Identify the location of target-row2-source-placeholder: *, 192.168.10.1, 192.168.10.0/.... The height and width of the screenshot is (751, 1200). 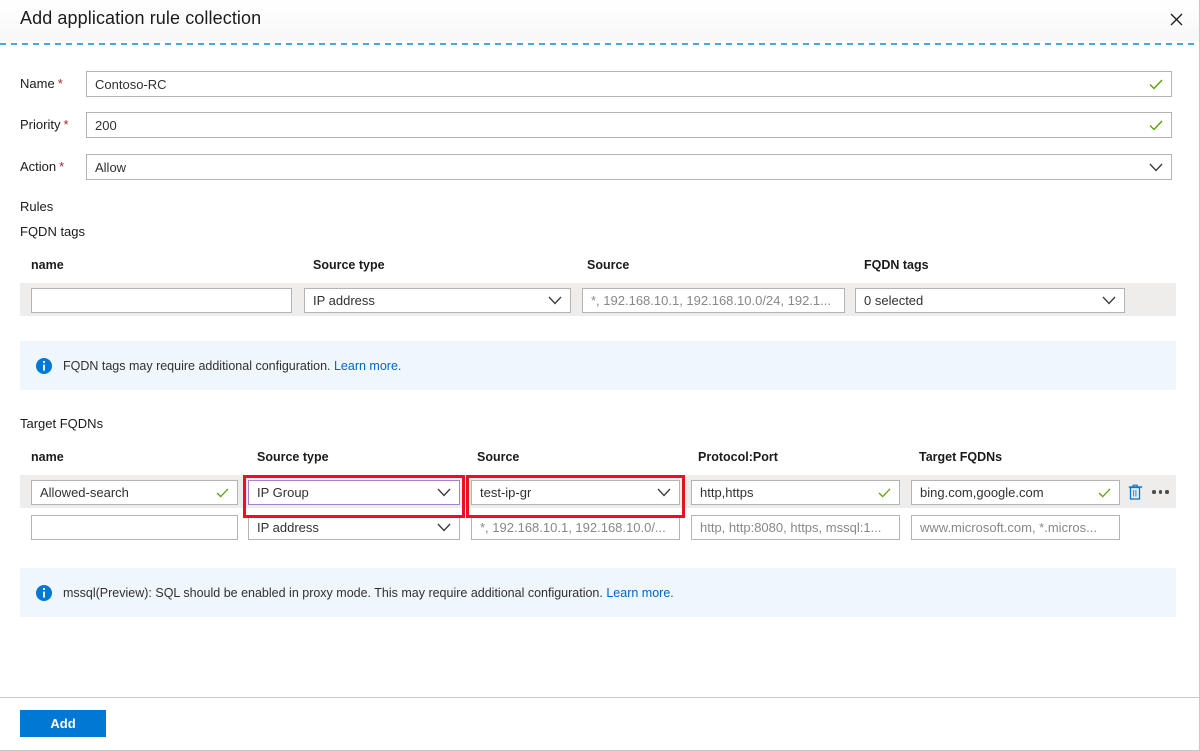
(573, 527).